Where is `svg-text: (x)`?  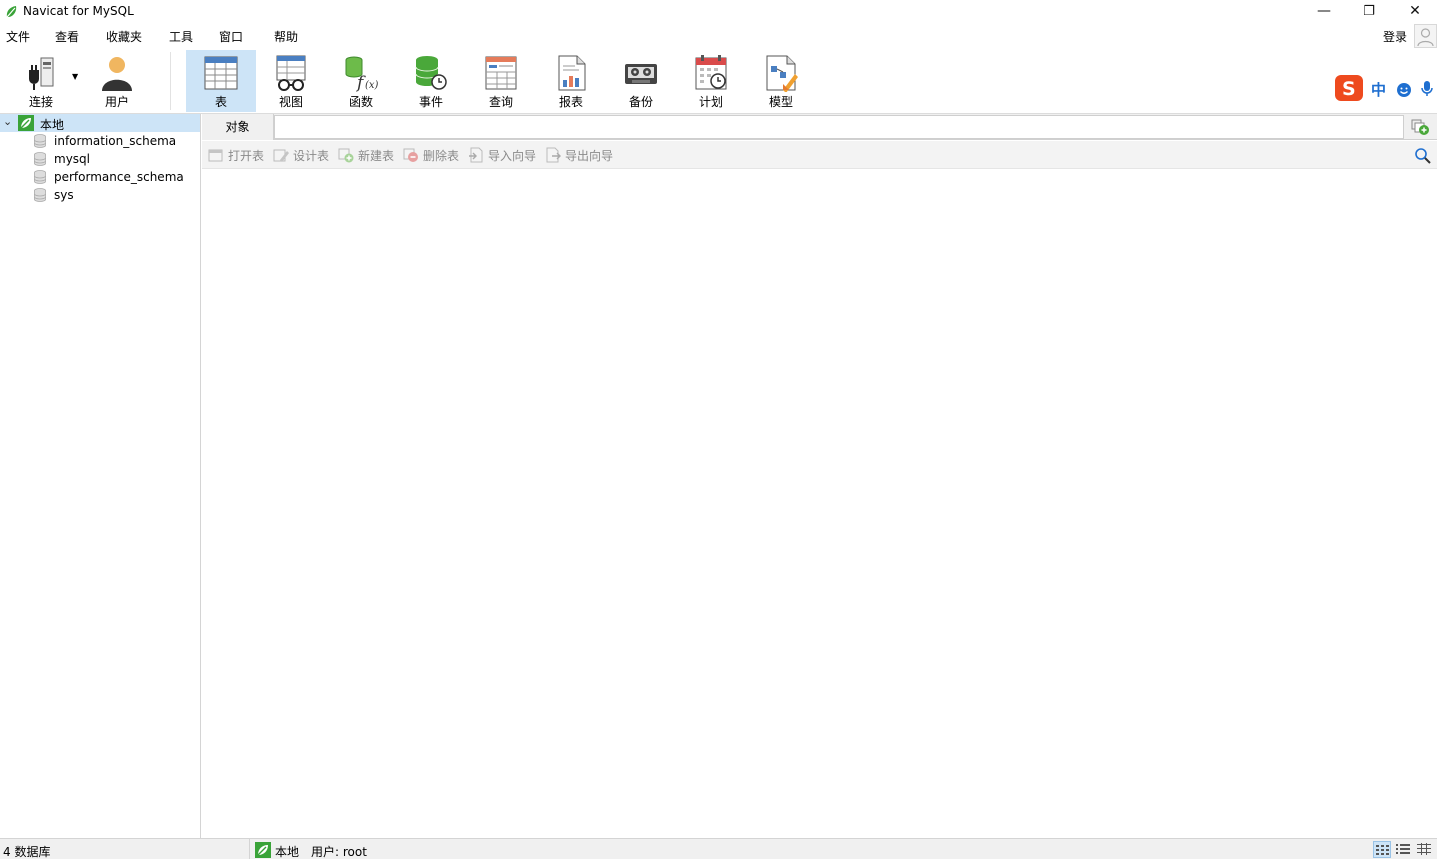
svg-text: (x) is located at coordinates (372, 85).